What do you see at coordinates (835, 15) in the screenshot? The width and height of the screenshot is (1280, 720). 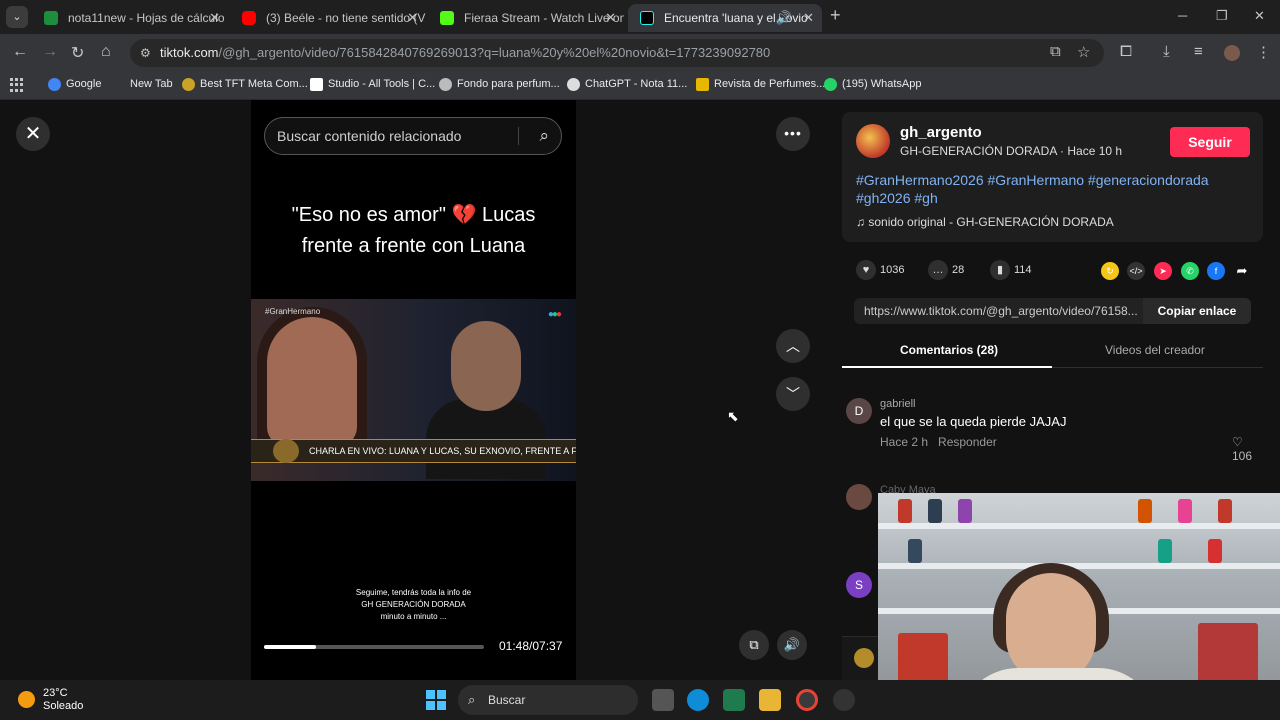 I see `new-tab-button: +` at bounding box center [835, 15].